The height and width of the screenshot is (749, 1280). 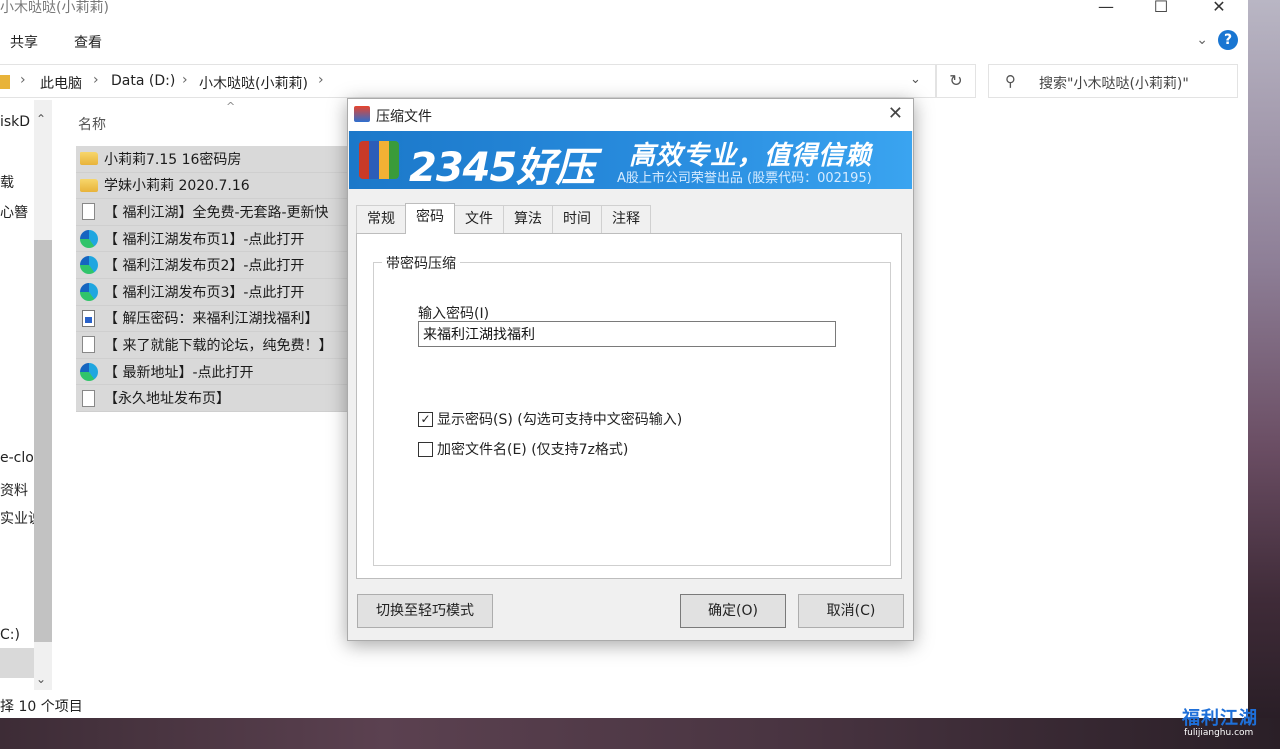 I want to click on tab-files: 文件, so click(x=479, y=219).